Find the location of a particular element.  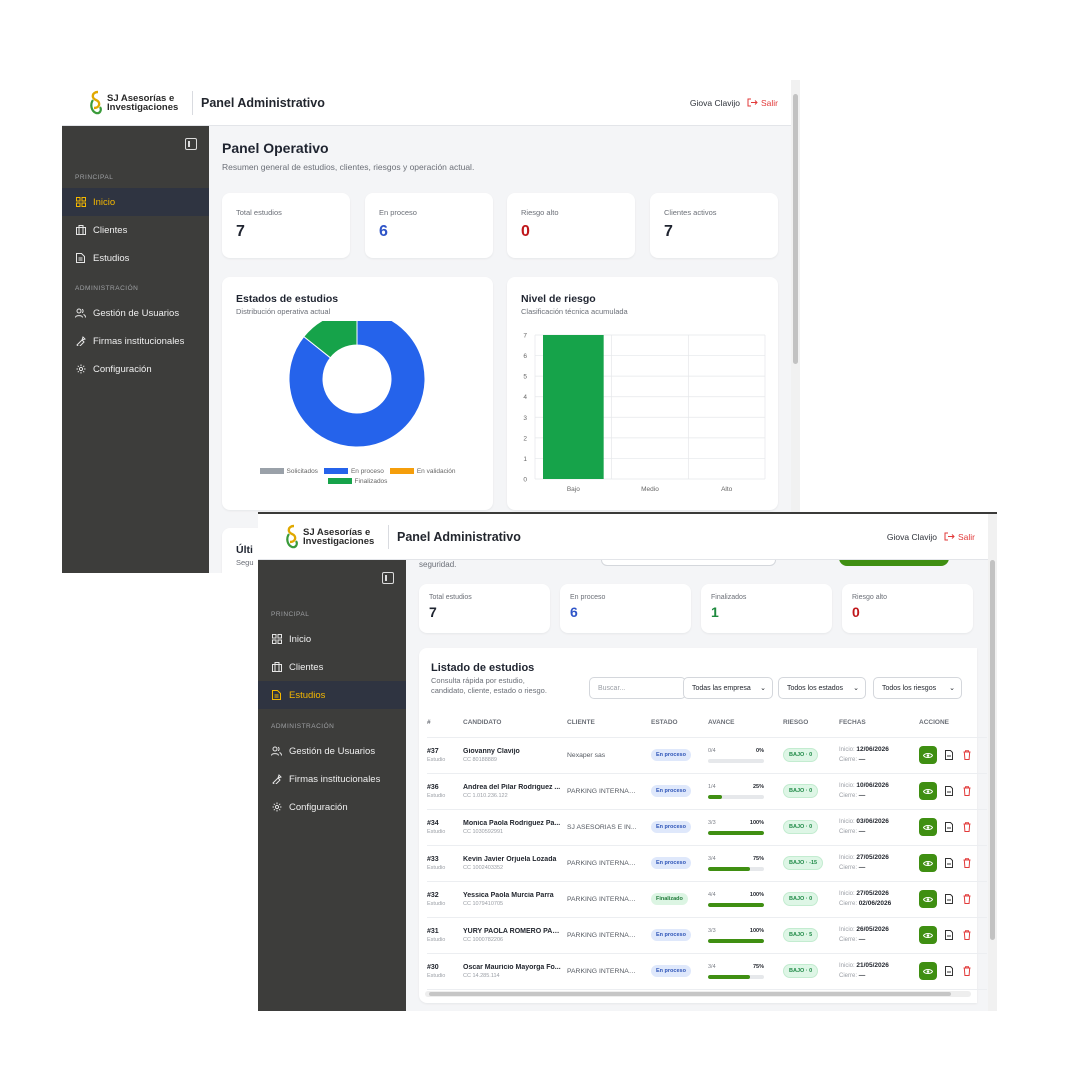

user-name: Giova Clavijo is located at coordinates (911, 536).